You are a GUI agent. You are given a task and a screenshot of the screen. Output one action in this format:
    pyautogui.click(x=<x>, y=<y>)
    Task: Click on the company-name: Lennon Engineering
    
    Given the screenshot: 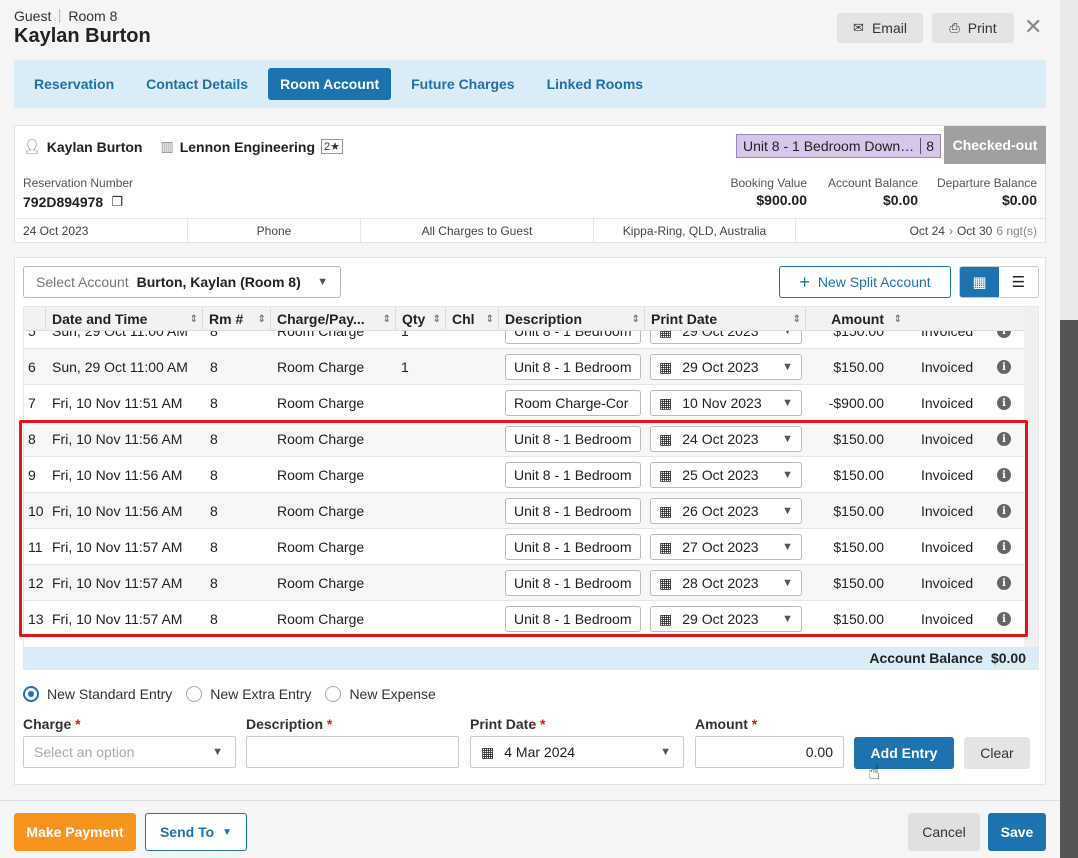 What is the action you would take?
    pyautogui.click(x=247, y=147)
    